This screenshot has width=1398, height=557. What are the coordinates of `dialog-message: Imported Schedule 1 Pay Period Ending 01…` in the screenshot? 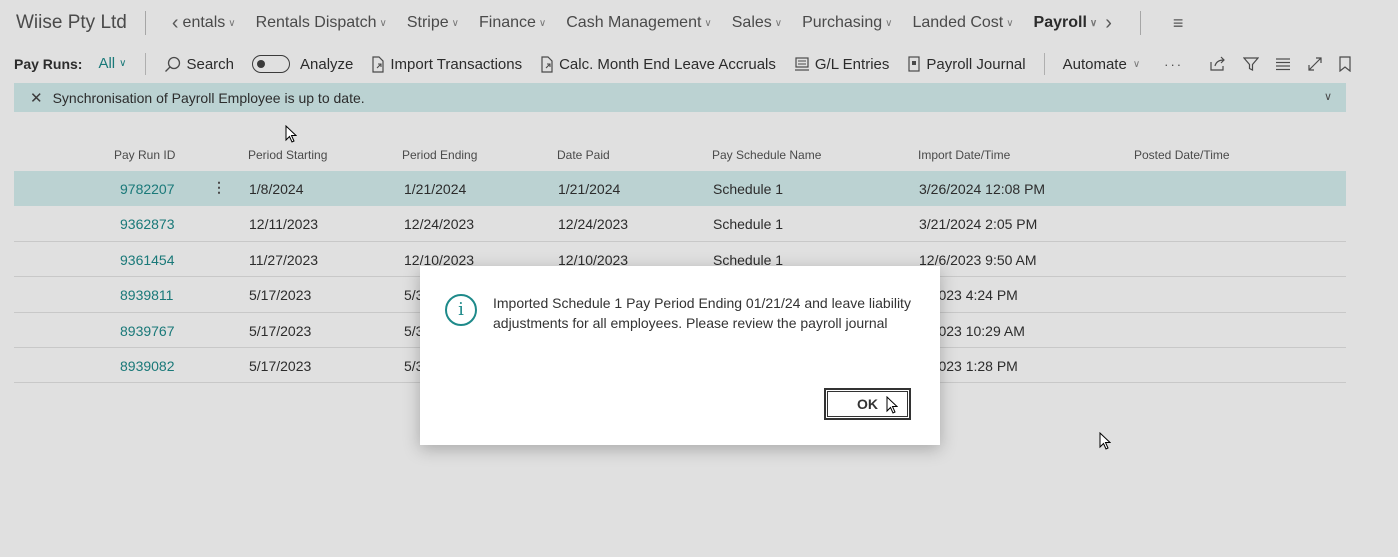 It's located at (702, 313).